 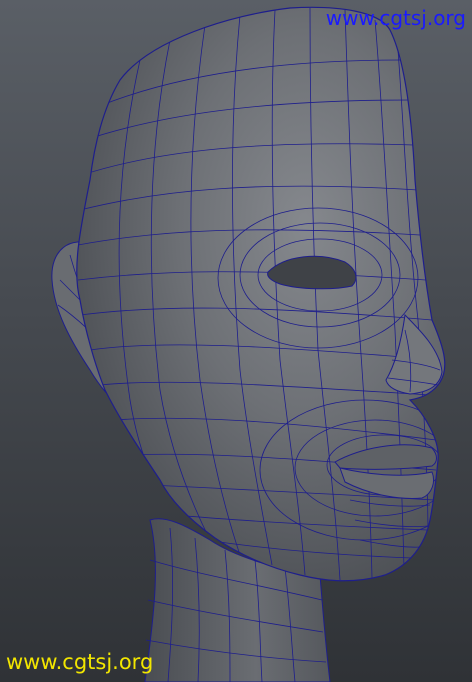 What do you see at coordinates (80, 662) in the screenshot?
I see `watermark-bottom: www.cgtsj.org` at bounding box center [80, 662].